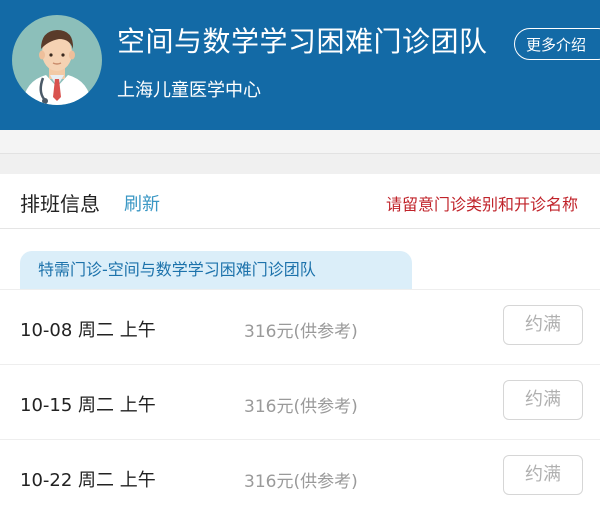  What do you see at coordinates (57, 60) in the screenshot?
I see `doctor-avatar-icon` at bounding box center [57, 60].